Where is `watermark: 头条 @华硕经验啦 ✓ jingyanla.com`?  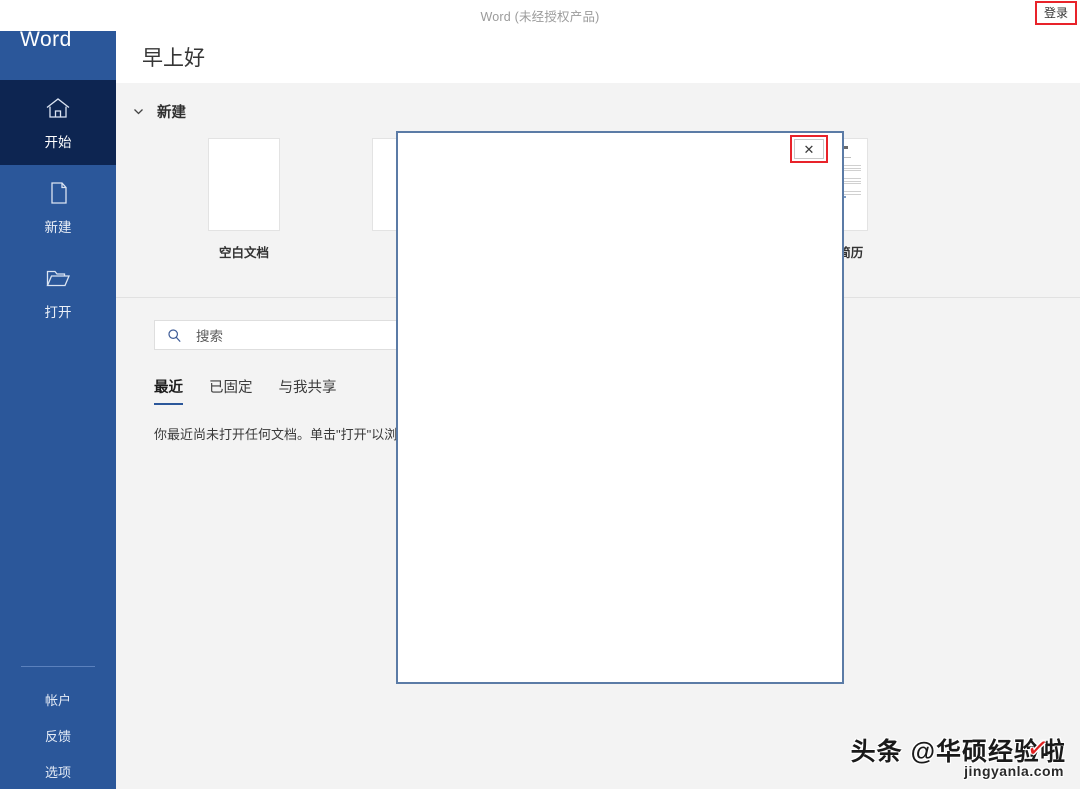
watermark: 头条 @华硕经验啦 ✓ jingyanla.com is located at coordinates (958, 755).